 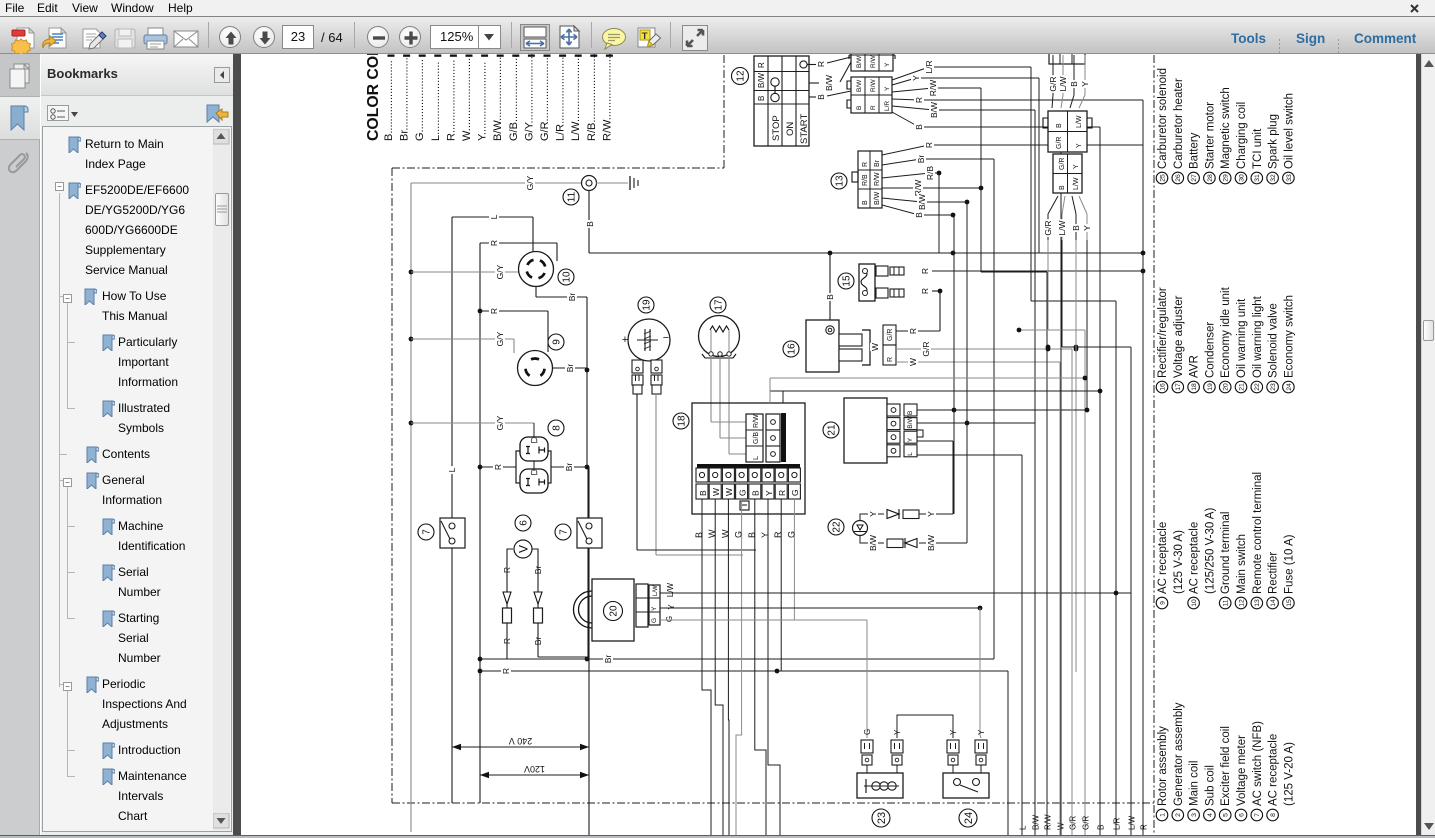 I want to click on svg-text: 26, so click(x=1178, y=178).